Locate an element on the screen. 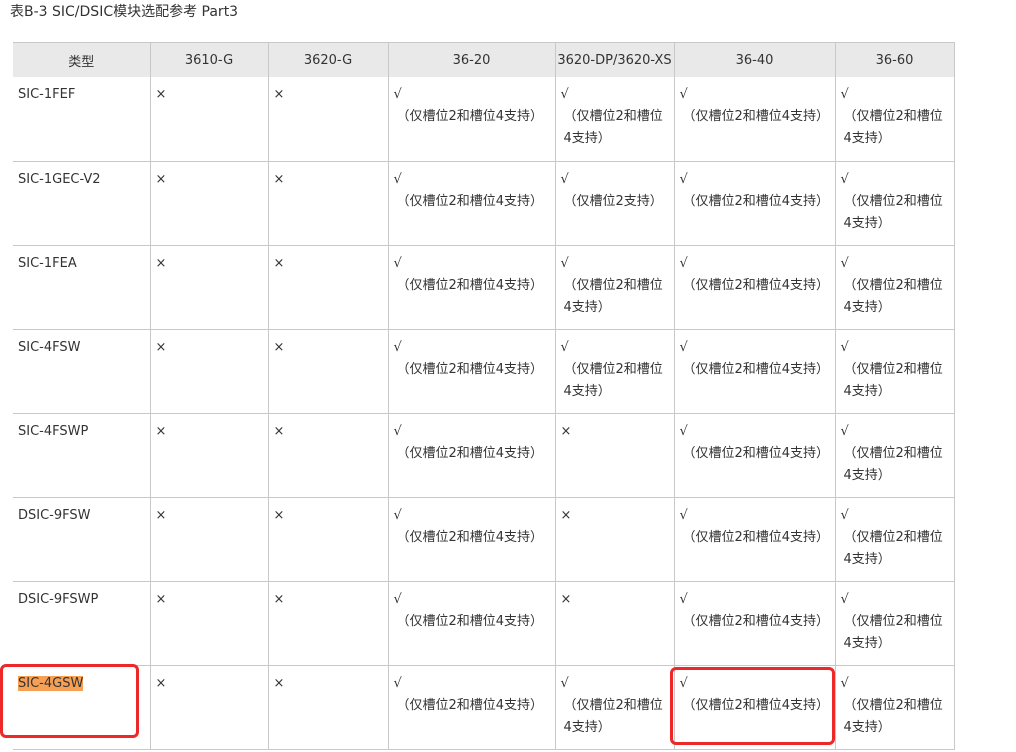  module-type-label: SIC-1FEF is located at coordinates (47, 94).